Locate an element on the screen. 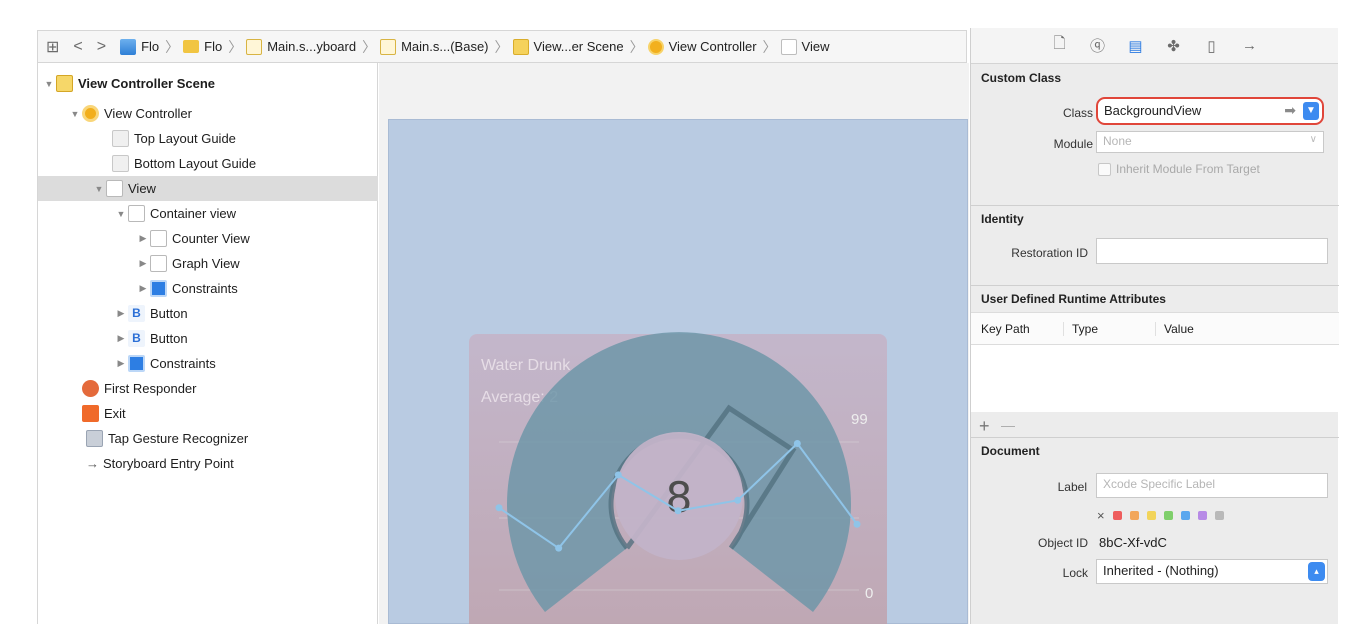  outline-row-top-layout-guide: Top Layout Guide is located at coordinates (208, 138).